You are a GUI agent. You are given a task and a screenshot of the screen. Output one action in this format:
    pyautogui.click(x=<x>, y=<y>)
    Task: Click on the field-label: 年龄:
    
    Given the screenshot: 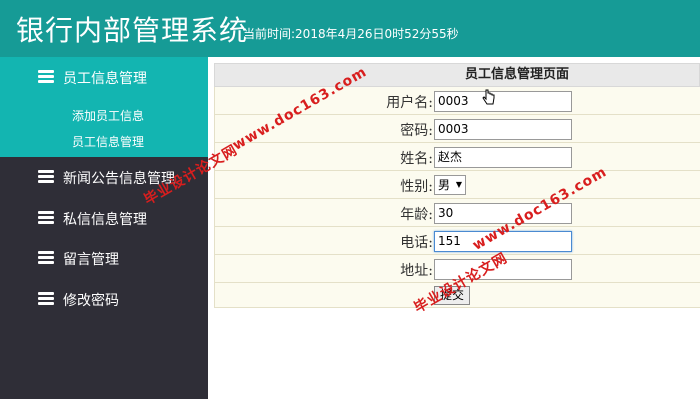 What is the action you would take?
    pyautogui.click(x=416, y=215)
    